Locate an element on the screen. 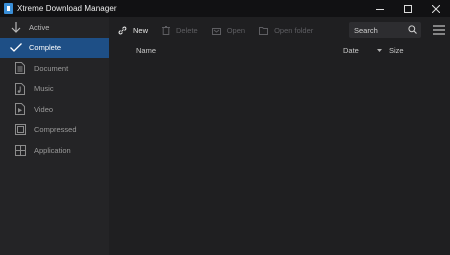 The width and height of the screenshot is (450, 255). open-file-icon is located at coordinates (216, 31).